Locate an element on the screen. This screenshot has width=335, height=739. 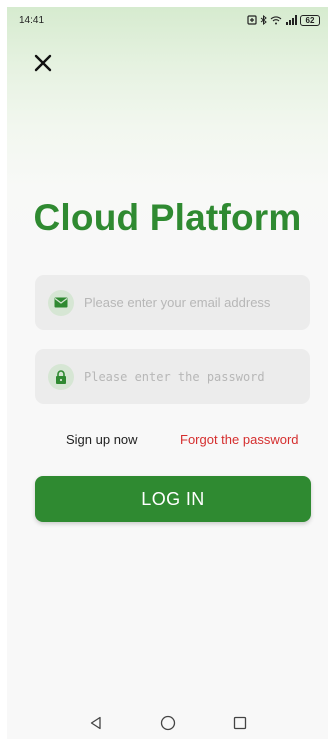
wifi-icon is located at coordinates (276, 20).